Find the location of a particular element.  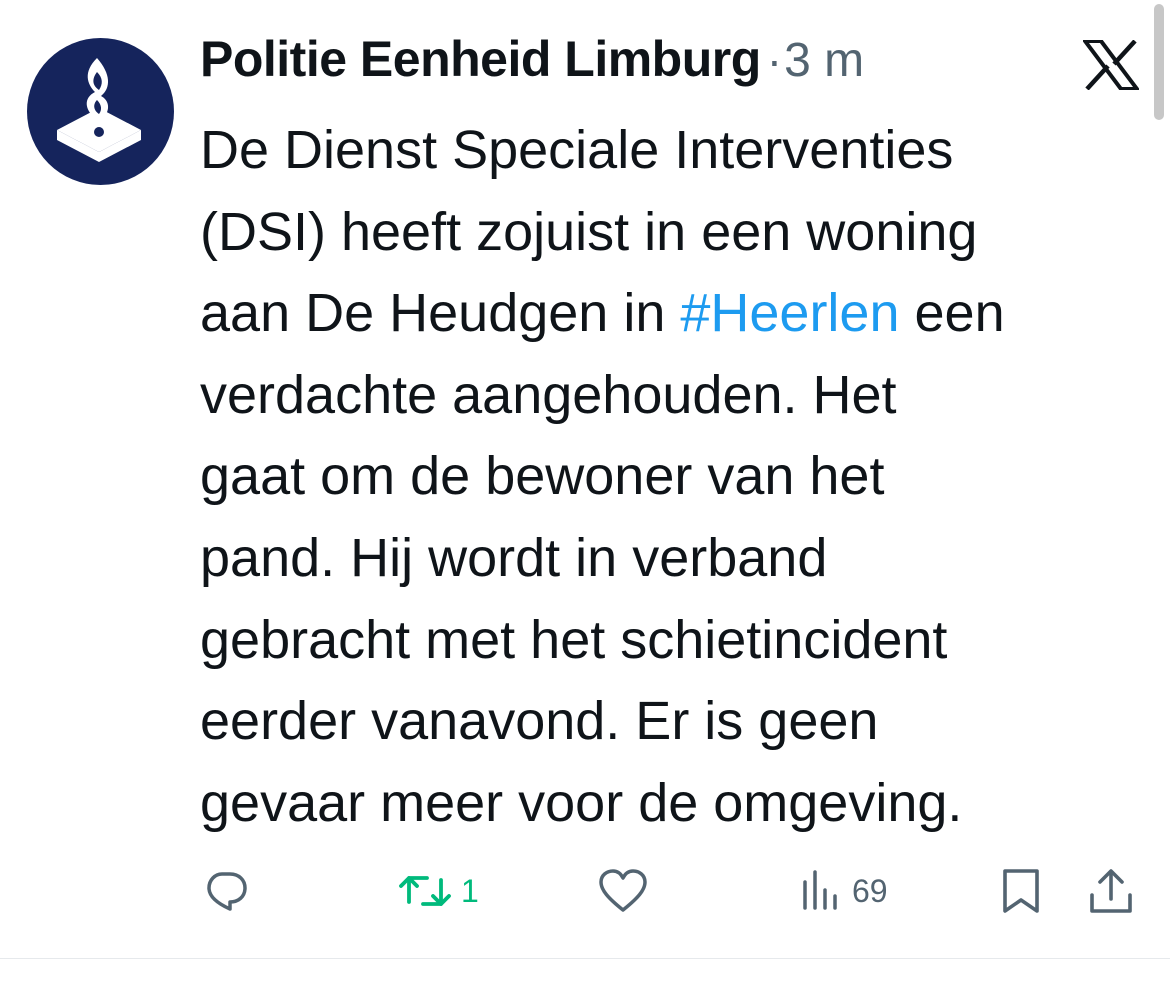

tweet-text-segment: aan De Heudgen in is located at coordinates (440, 313).